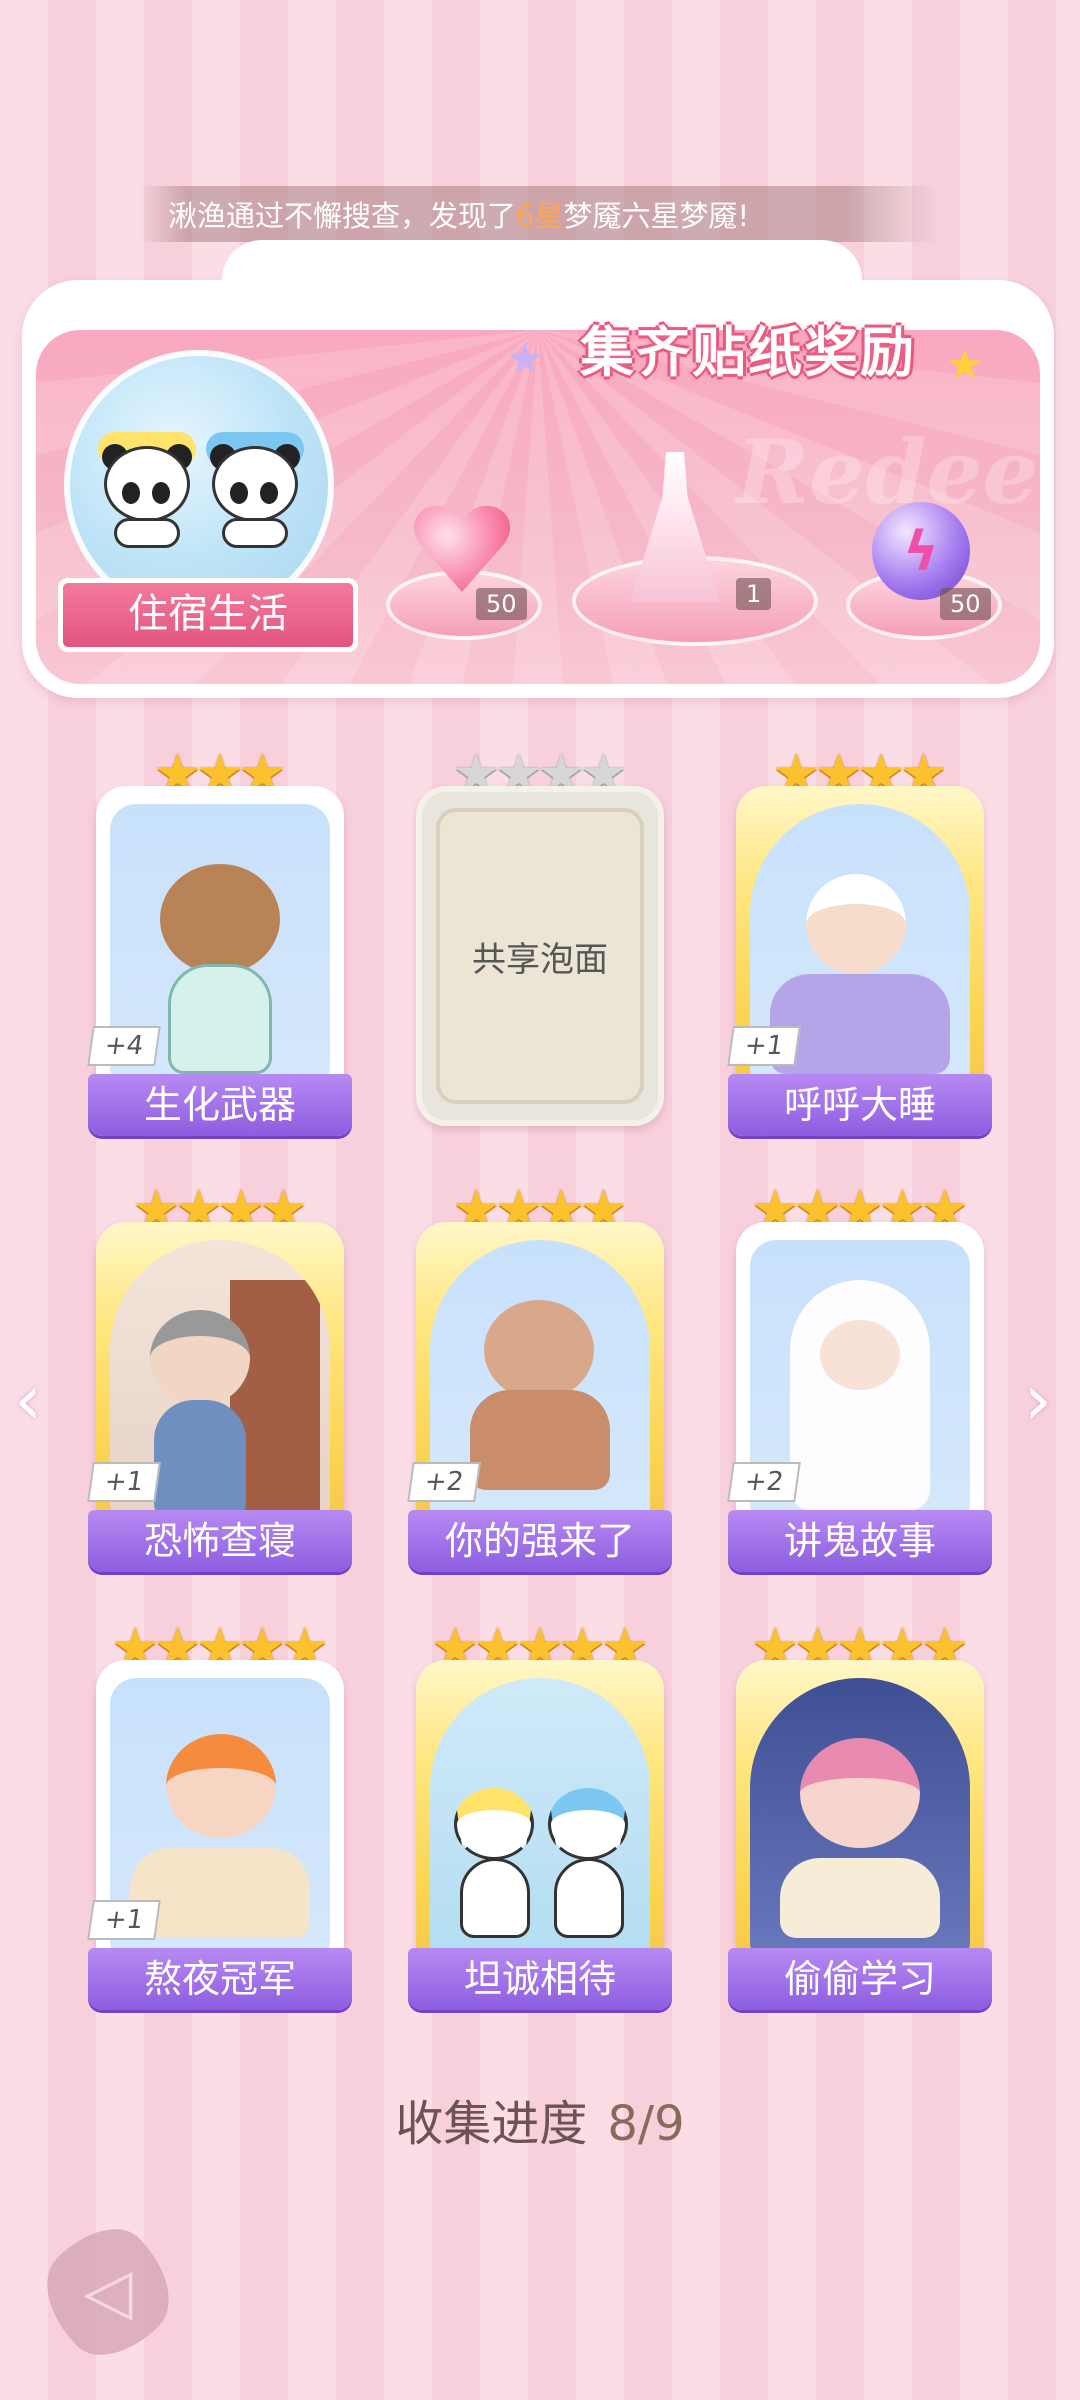 This screenshot has width=1080, height=2400. Describe the element at coordinates (860, 1541) in the screenshot. I see `card-name: 讲鬼故事` at that location.